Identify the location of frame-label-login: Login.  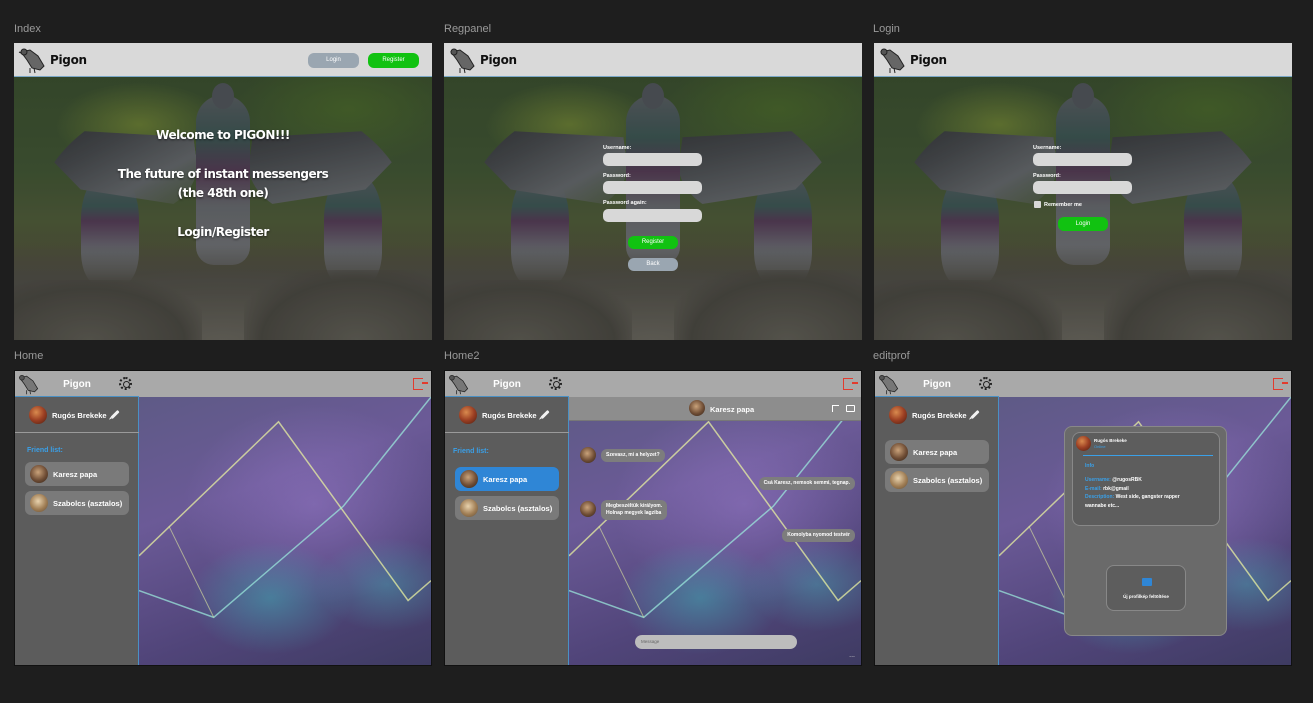
(886, 29).